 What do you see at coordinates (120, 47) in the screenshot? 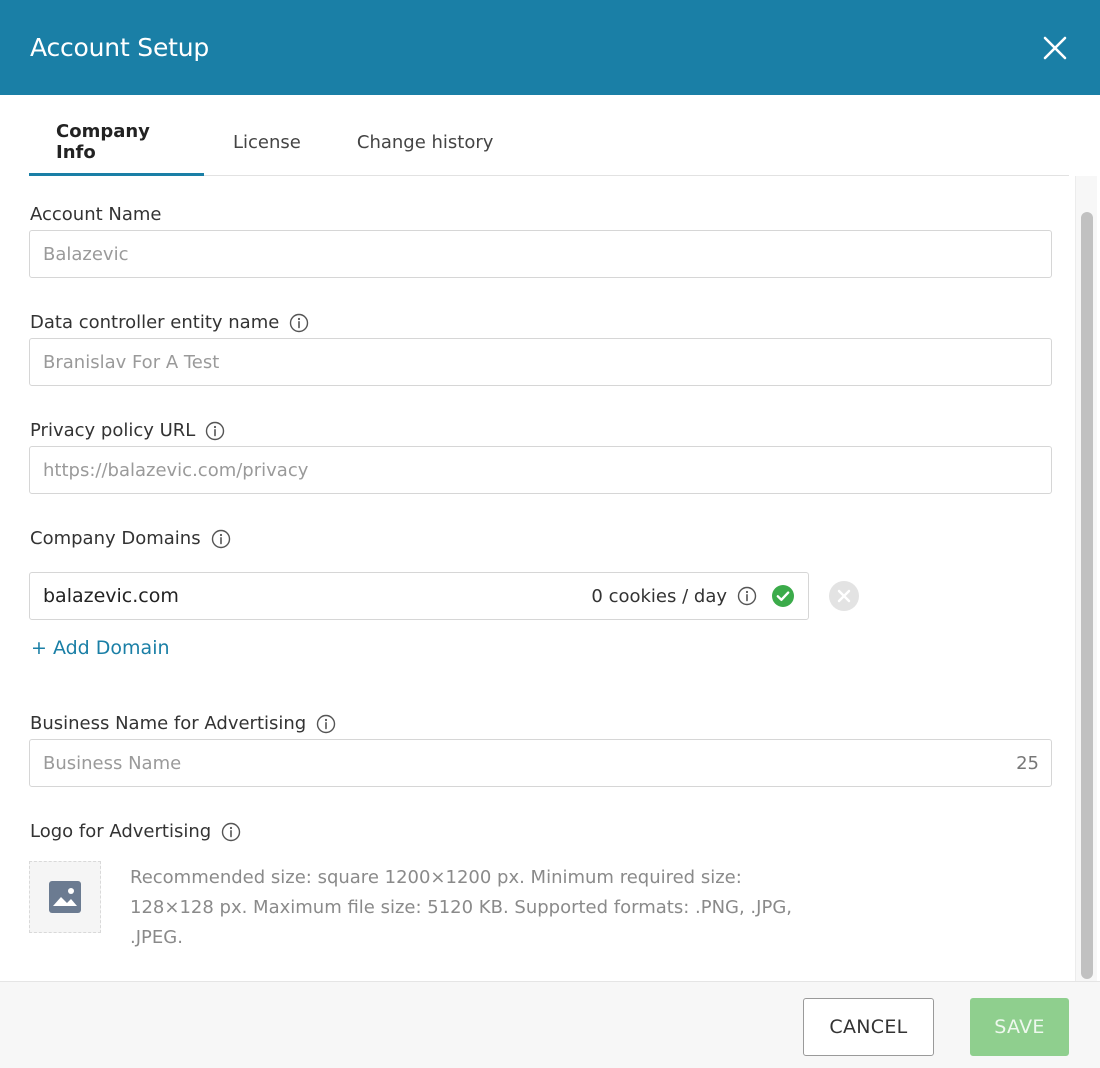
I see `dialog-title: Account Setup` at bounding box center [120, 47].